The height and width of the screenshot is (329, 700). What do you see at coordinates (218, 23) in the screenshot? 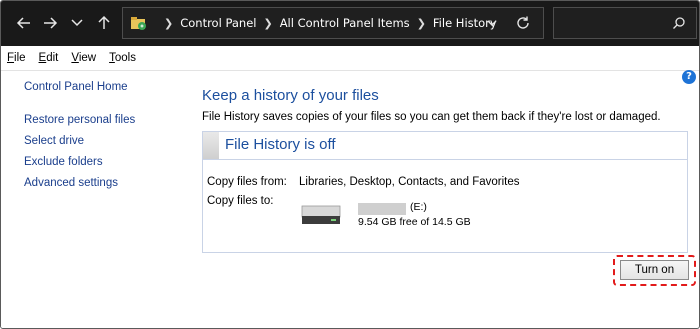
I see `breadcrumb-control-panel: Control Panel` at bounding box center [218, 23].